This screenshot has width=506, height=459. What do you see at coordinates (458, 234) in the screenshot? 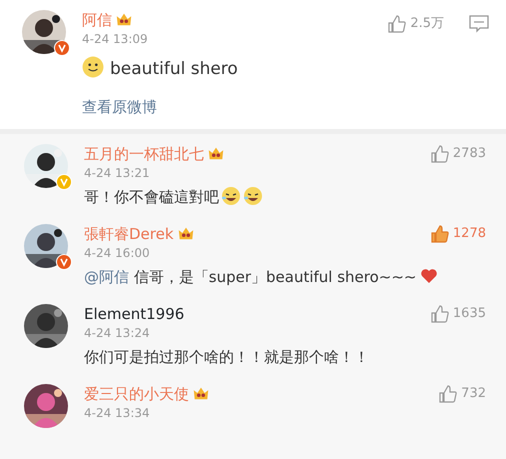
I see `like-button: 1278` at bounding box center [458, 234].